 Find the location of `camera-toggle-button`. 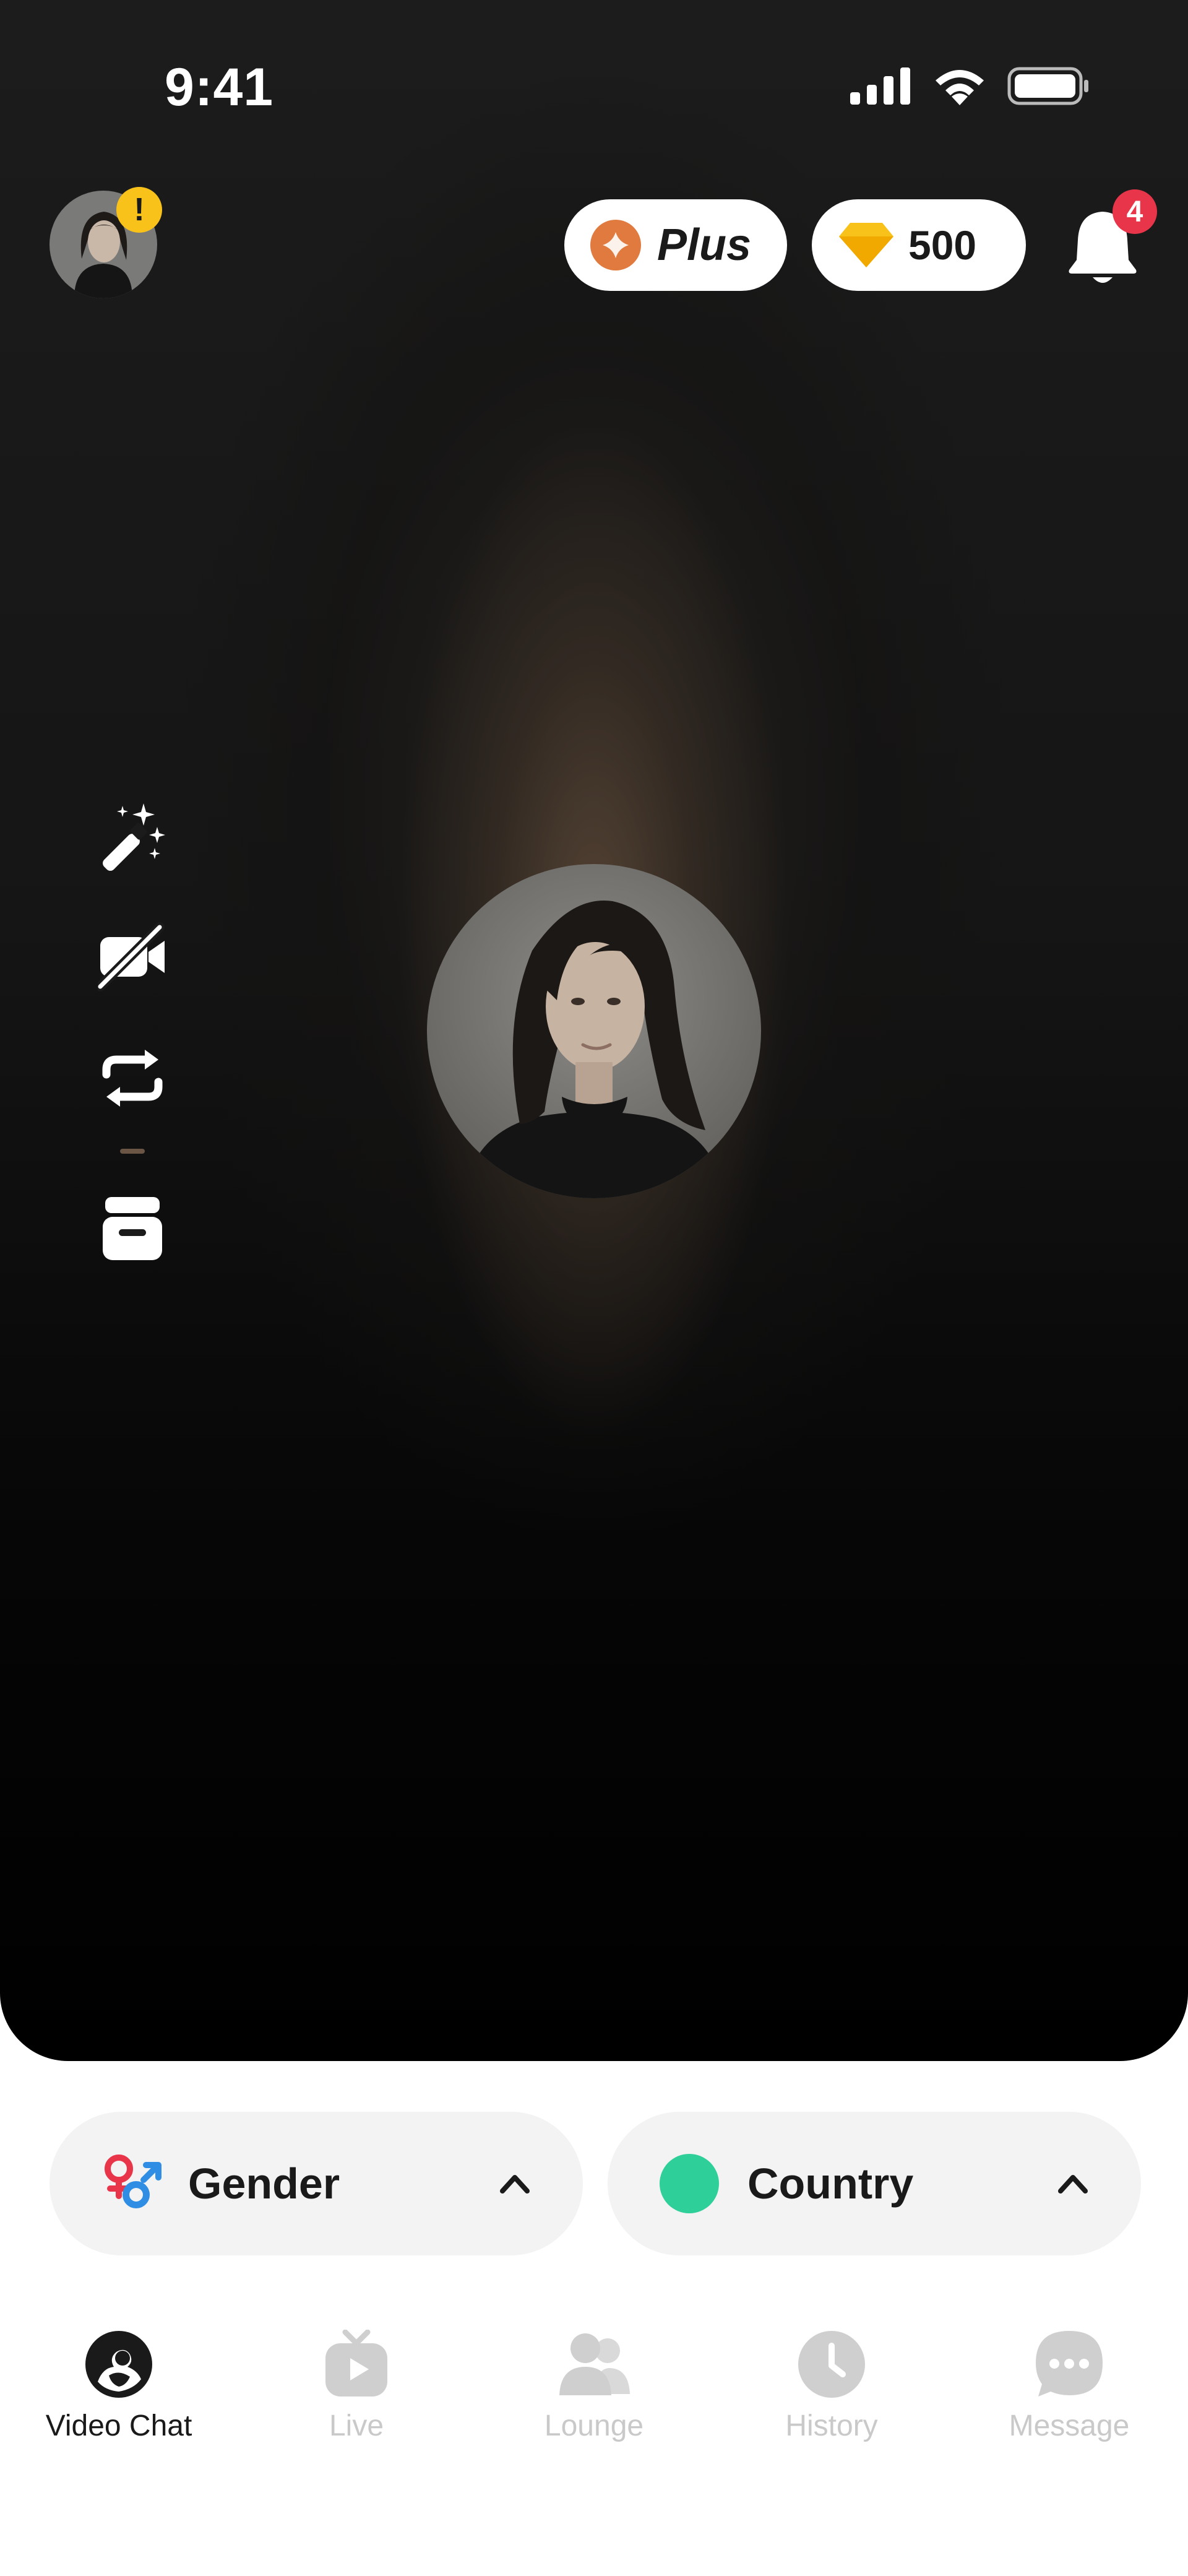

camera-toggle-button is located at coordinates (132, 957).